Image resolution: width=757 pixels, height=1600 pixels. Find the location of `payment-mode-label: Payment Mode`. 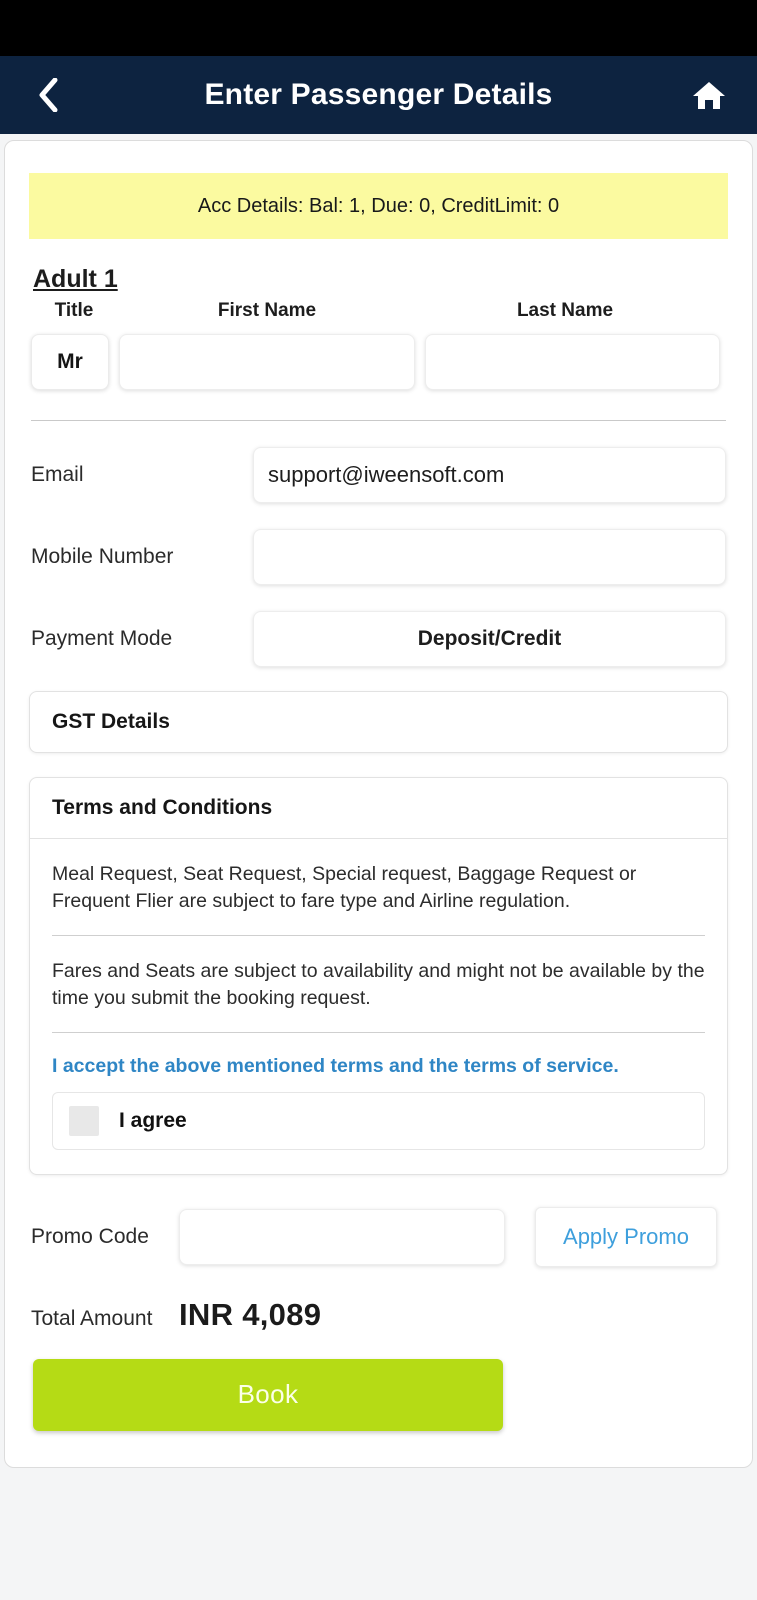

payment-mode-label: Payment Mode is located at coordinates (102, 638).